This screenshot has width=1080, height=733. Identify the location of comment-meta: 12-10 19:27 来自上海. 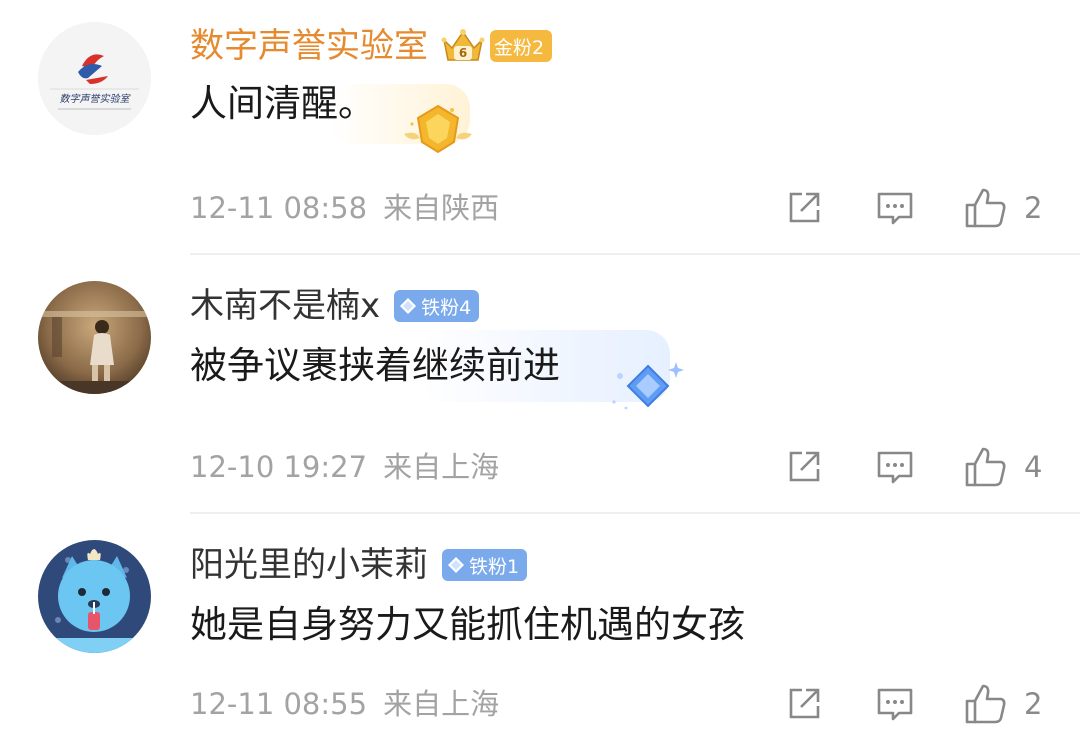
(344, 467).